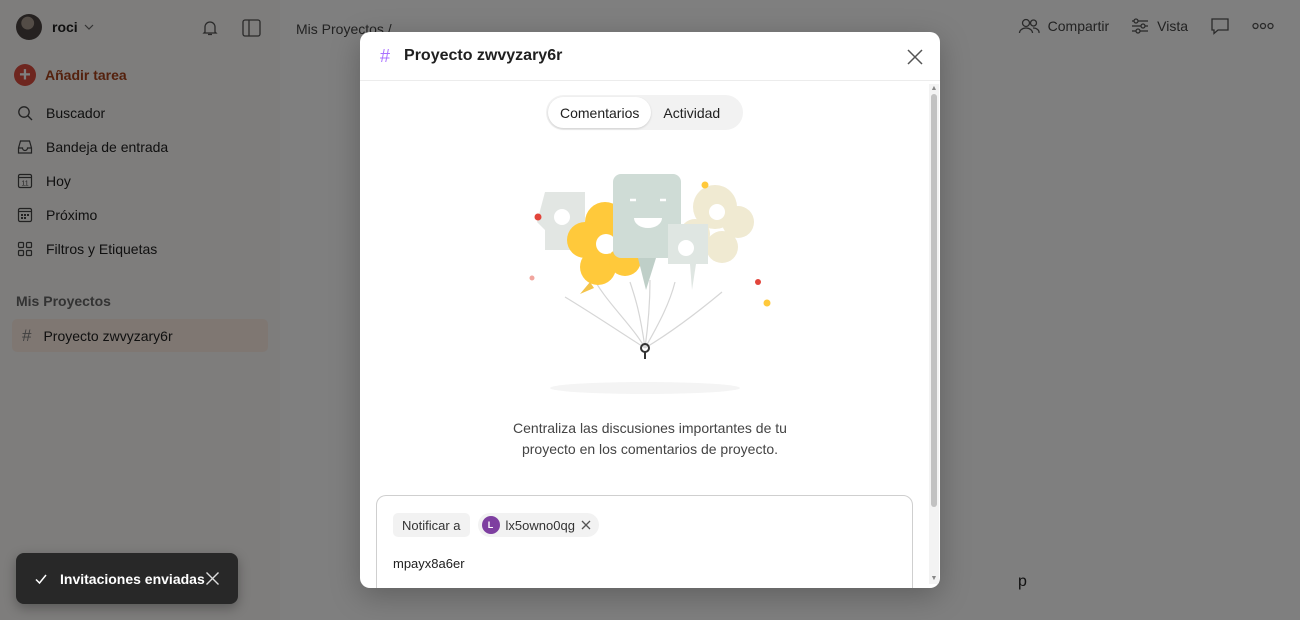 This screenshot has width=1300, height=620. I want to click on modal-tabs: Comentarios Actividad, so click(644, 112).